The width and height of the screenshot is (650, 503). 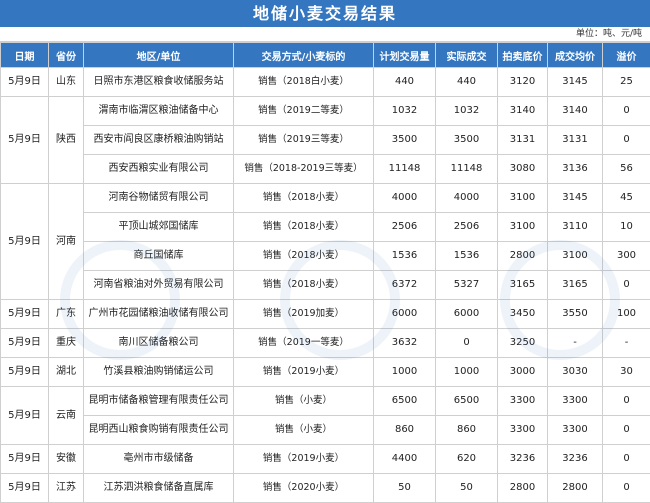 What do you see at coordinates (523, 314) in the screenshot?
I see `cell-floor: 3450` at bounding box center [523, 314].